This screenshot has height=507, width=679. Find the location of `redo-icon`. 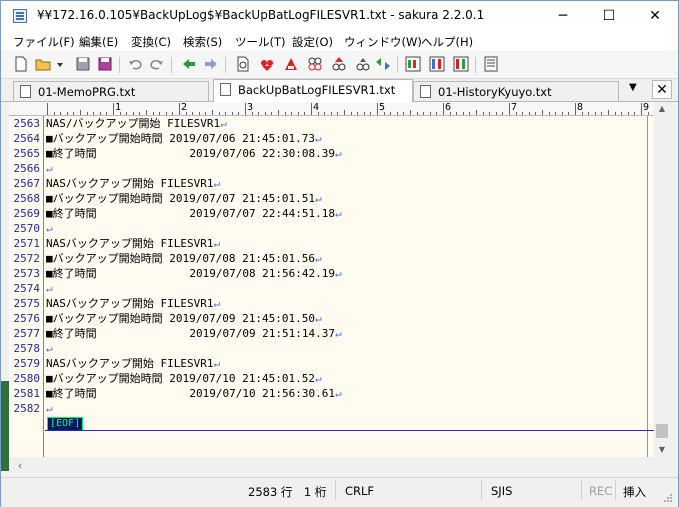

redo-icon is located at coordinates (157, 64).